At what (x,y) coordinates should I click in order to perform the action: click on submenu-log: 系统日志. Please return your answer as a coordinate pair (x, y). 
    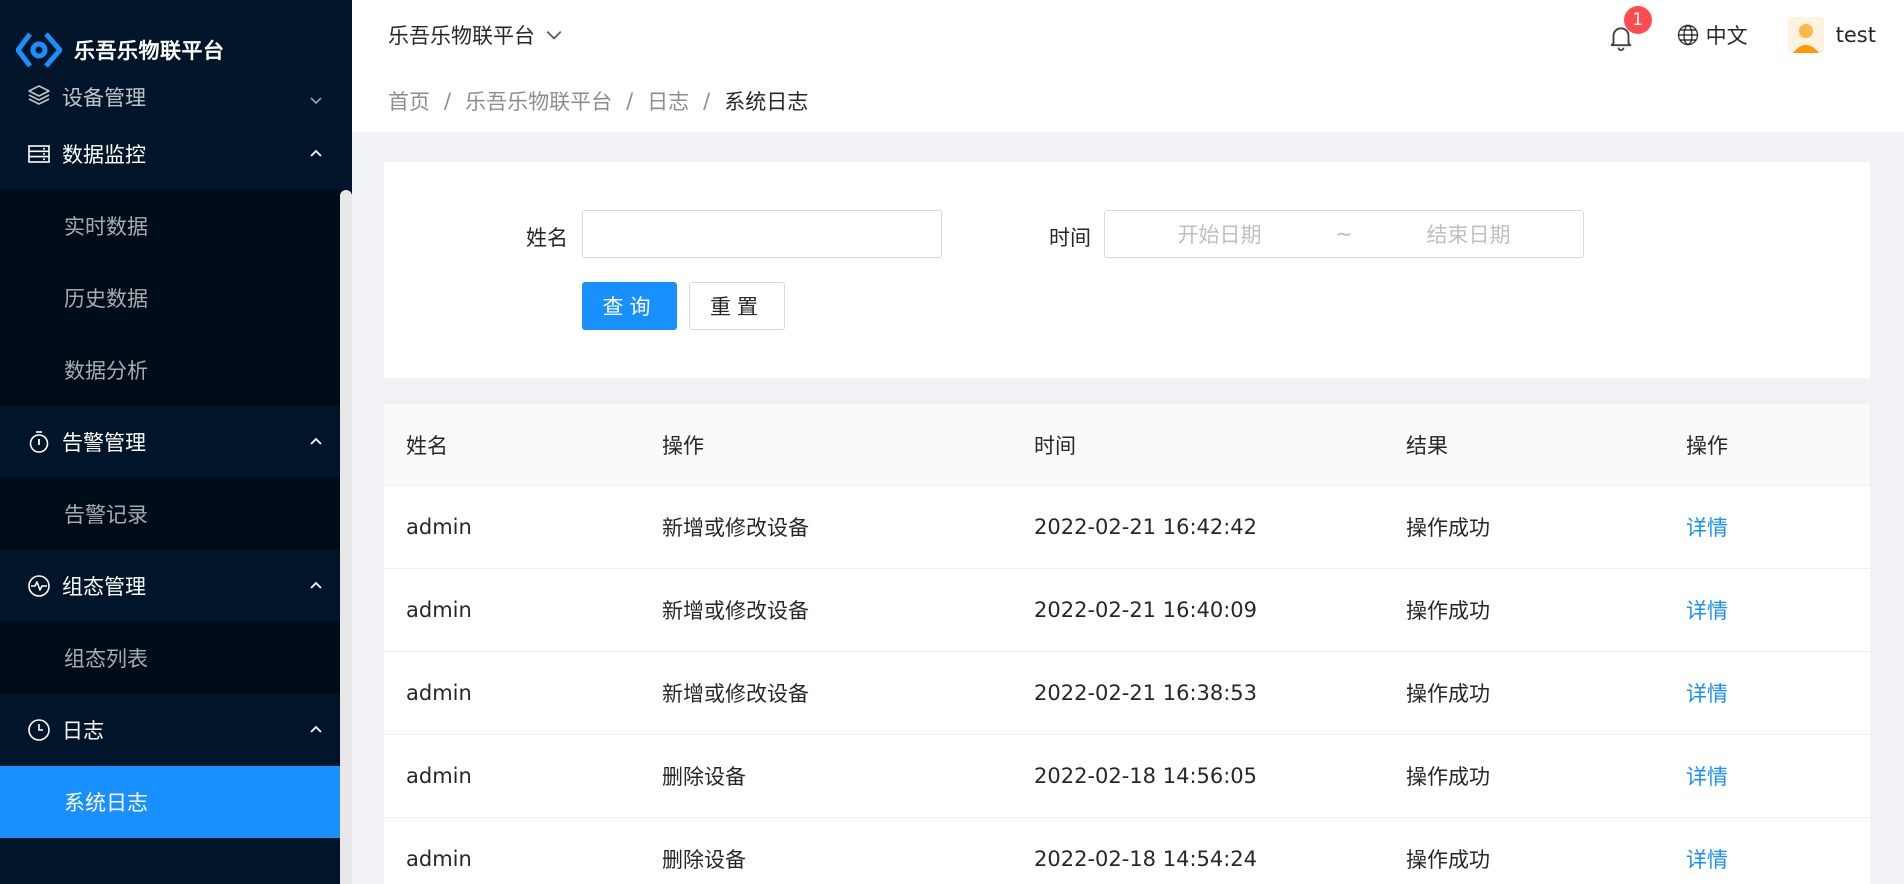
    Looking at the image, I should click on (170, 802).